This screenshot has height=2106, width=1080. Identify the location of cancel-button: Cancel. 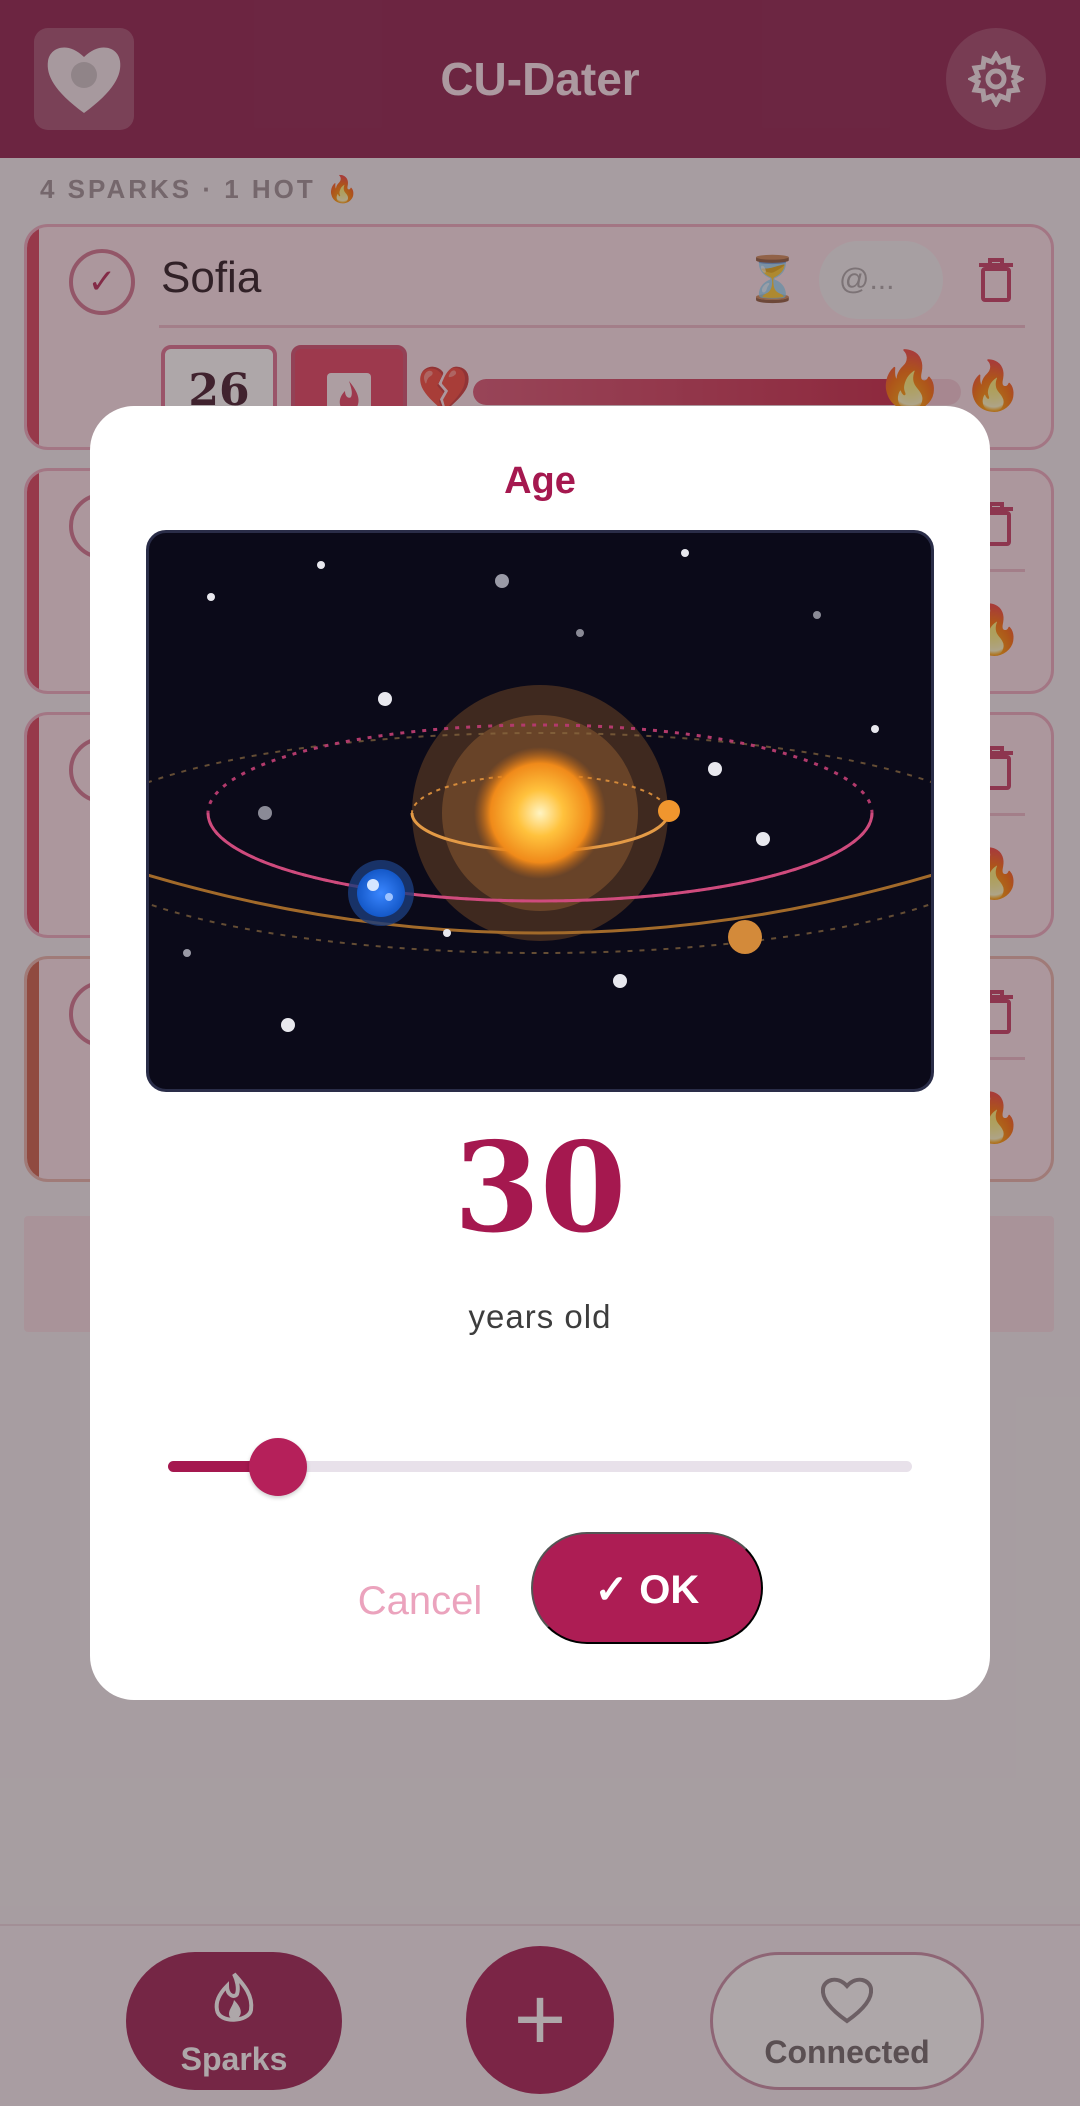
(420, 1601).